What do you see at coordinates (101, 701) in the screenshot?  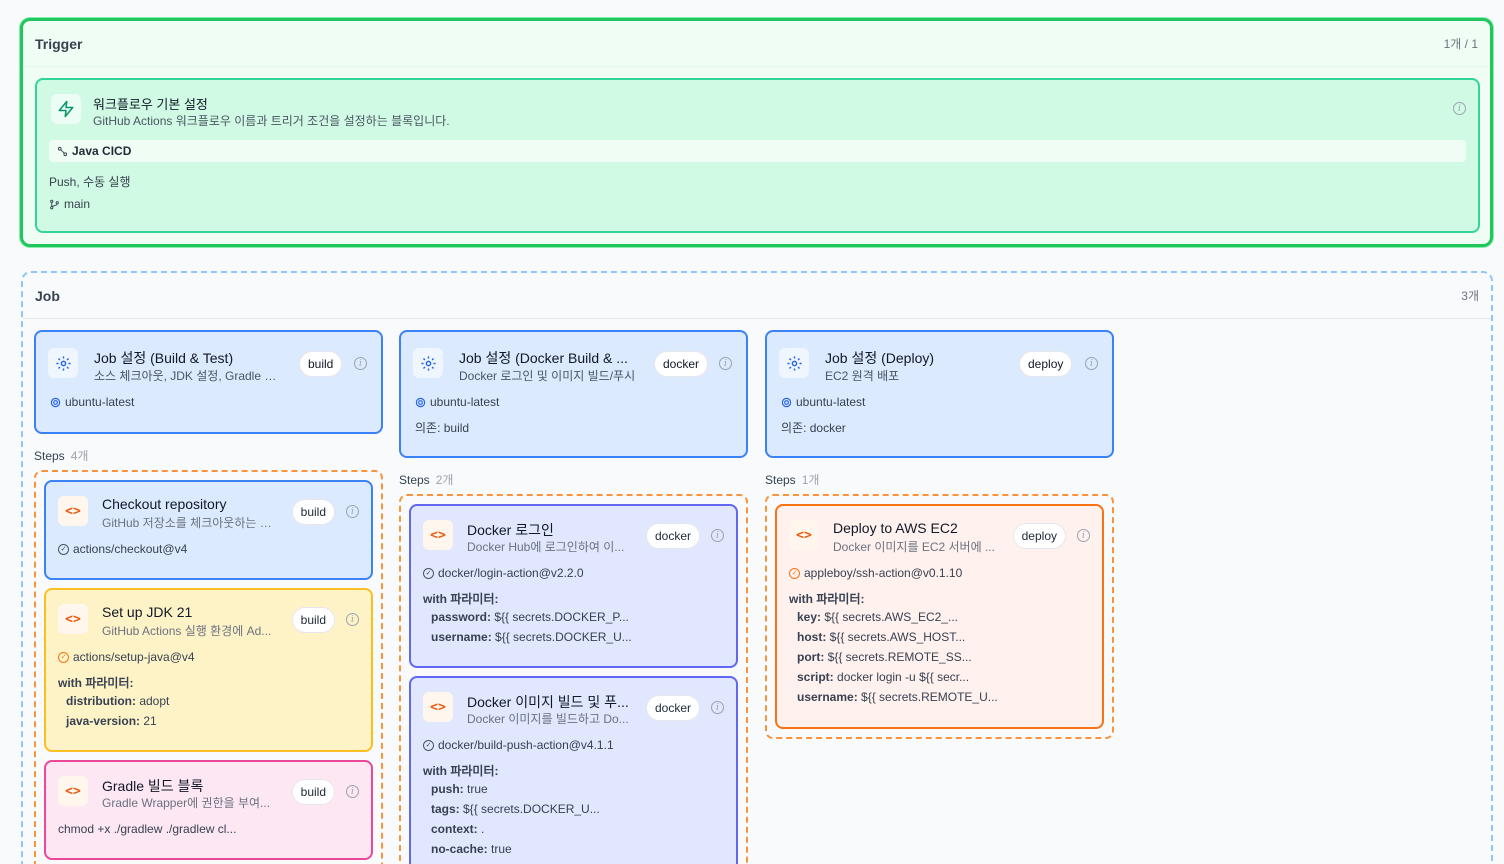 I see `param-key: distribution:` at bounding box center [101, 701].